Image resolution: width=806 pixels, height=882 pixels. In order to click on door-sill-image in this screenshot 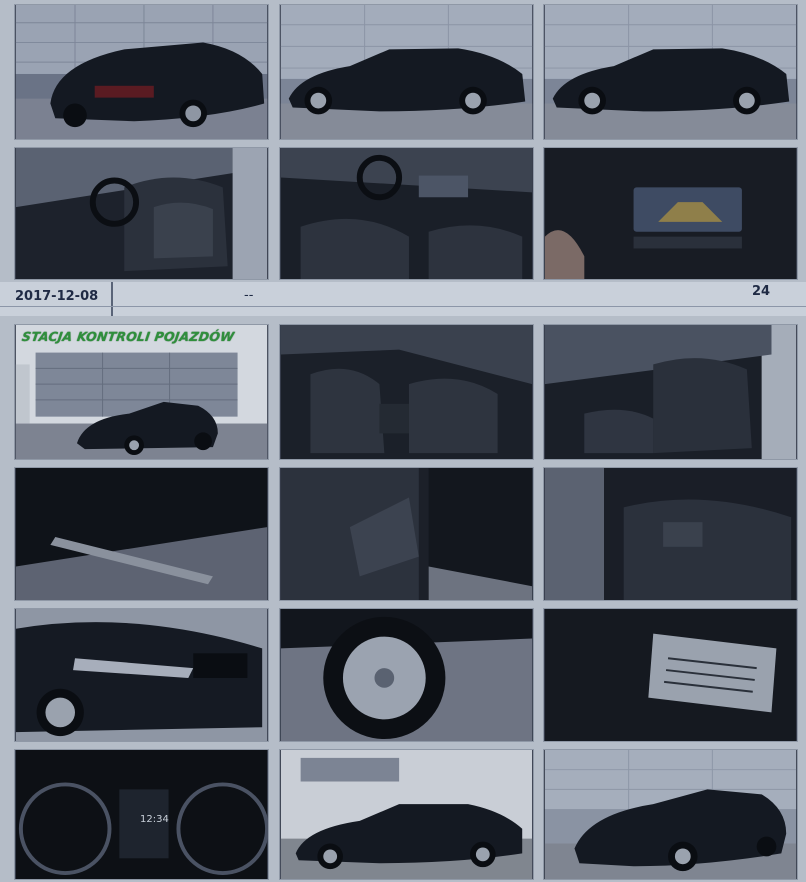, I will do `click(141, 534)`.